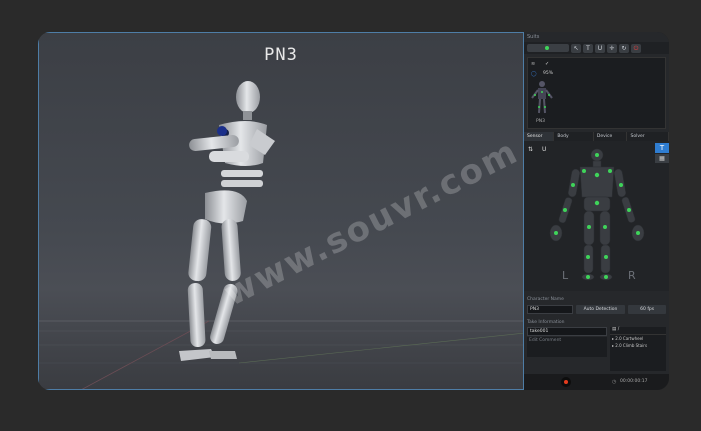  I want to click on suit-row: ≋ ✓, so click(543, 64).